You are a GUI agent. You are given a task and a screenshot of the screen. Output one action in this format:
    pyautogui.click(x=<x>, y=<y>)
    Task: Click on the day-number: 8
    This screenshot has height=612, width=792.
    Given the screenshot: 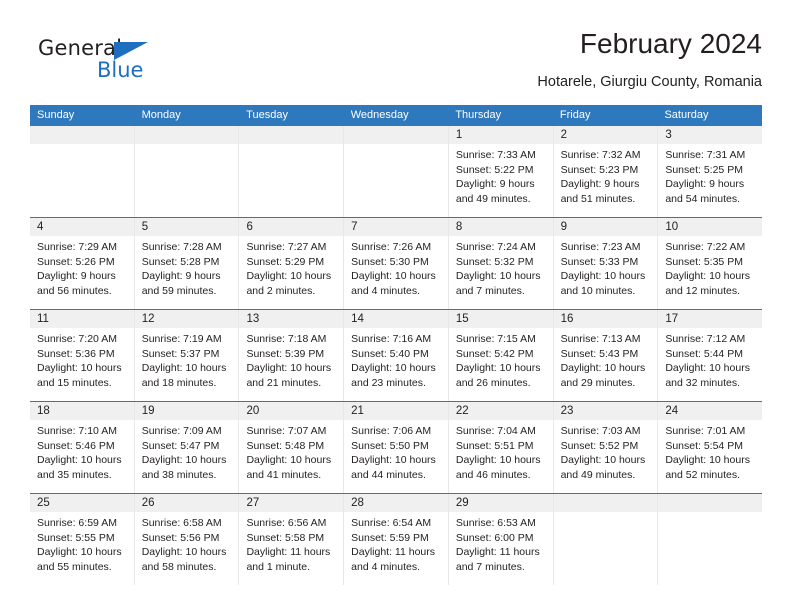 What is the action you would take?
    pyautogui.click(x=500, y=227)
    